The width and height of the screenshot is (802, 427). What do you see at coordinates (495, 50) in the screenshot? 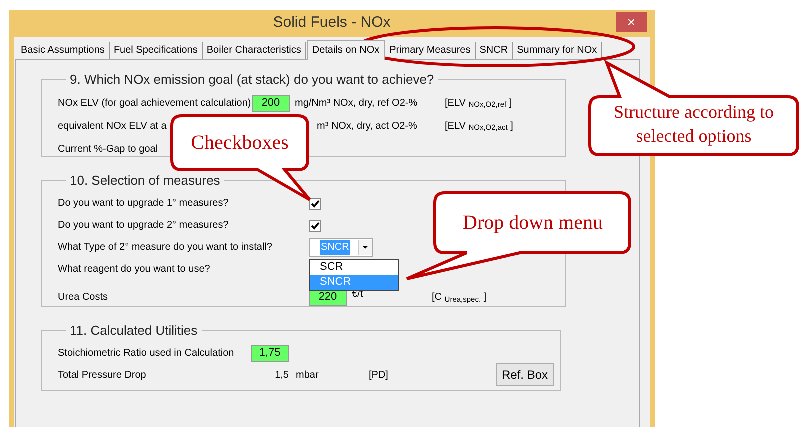
I see `tab: SNCR` at bounding box center [495, 50].